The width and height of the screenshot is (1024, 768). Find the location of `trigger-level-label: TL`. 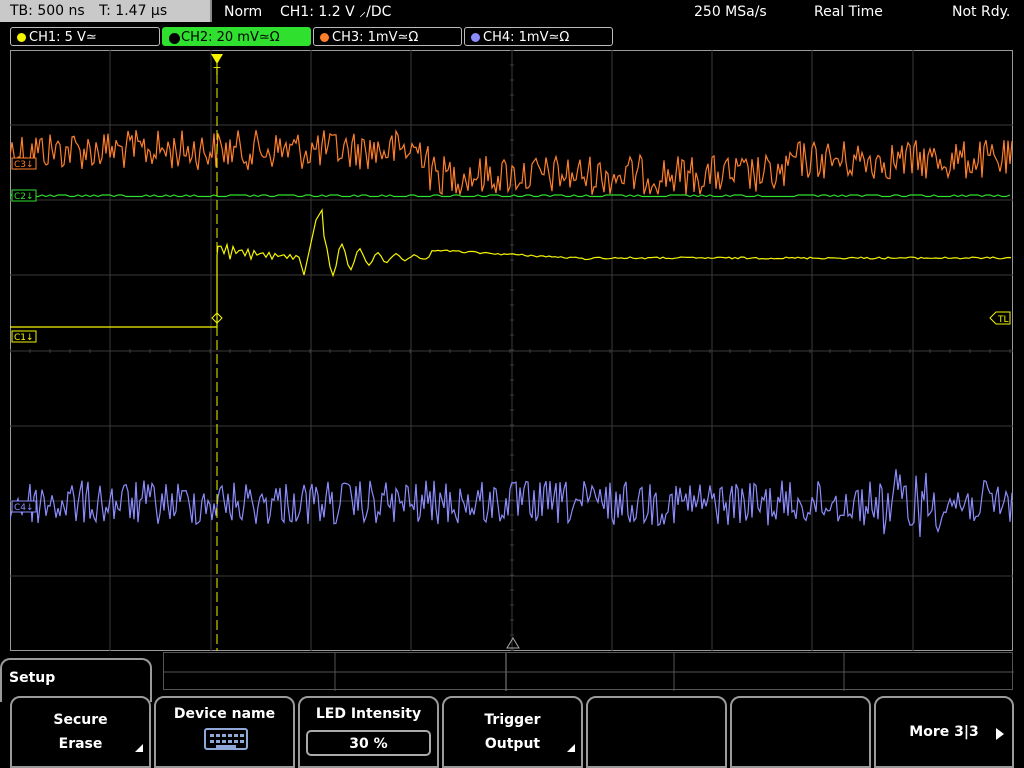

trigger-level-label: TL is located at coordinates (1003, 320).